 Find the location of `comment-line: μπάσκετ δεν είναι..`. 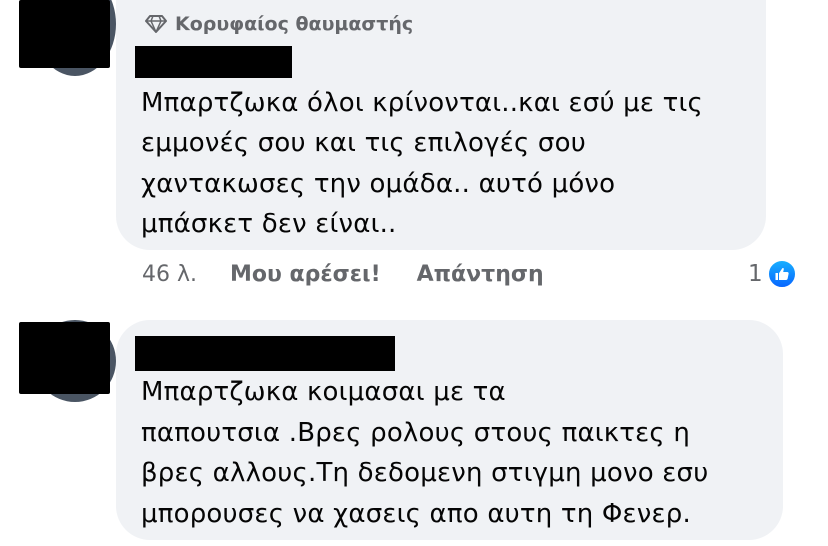

comment-line: μπάσκετ δεν είναι.. is located at coordinates (269, 224).